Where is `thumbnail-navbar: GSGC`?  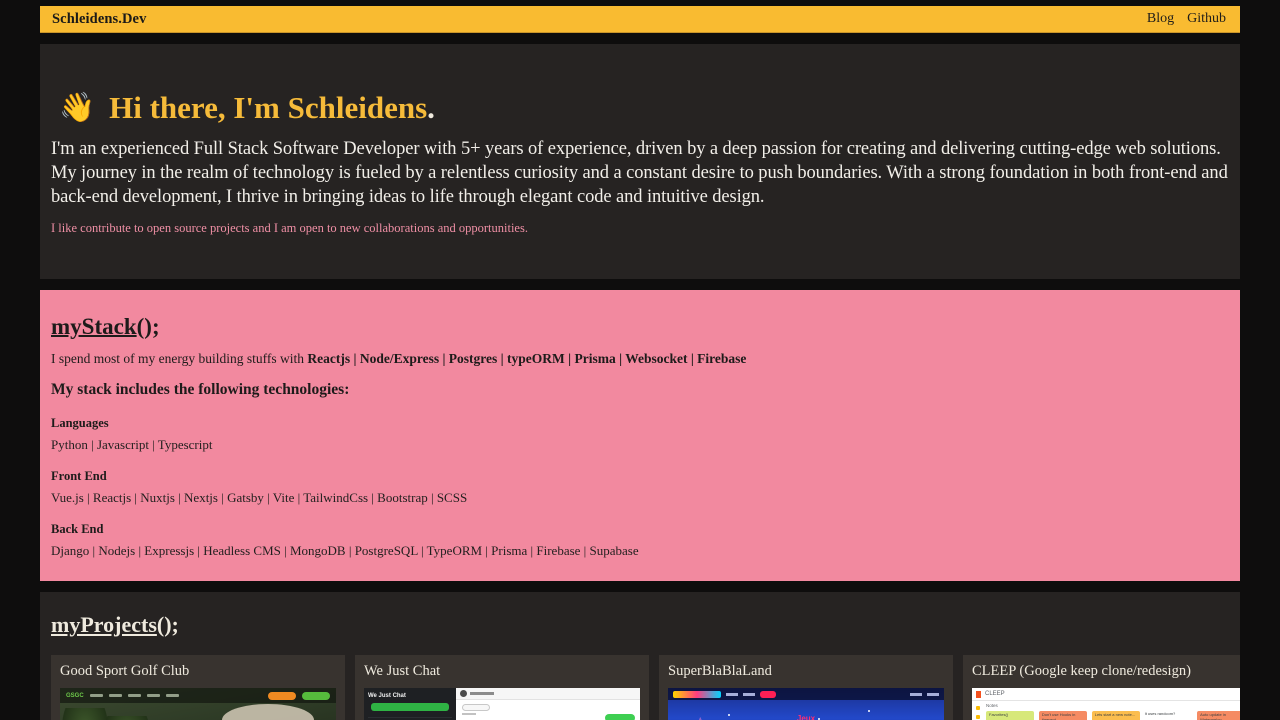 thumbnail-navbar: GSGC is located at coordinates (198, 695).